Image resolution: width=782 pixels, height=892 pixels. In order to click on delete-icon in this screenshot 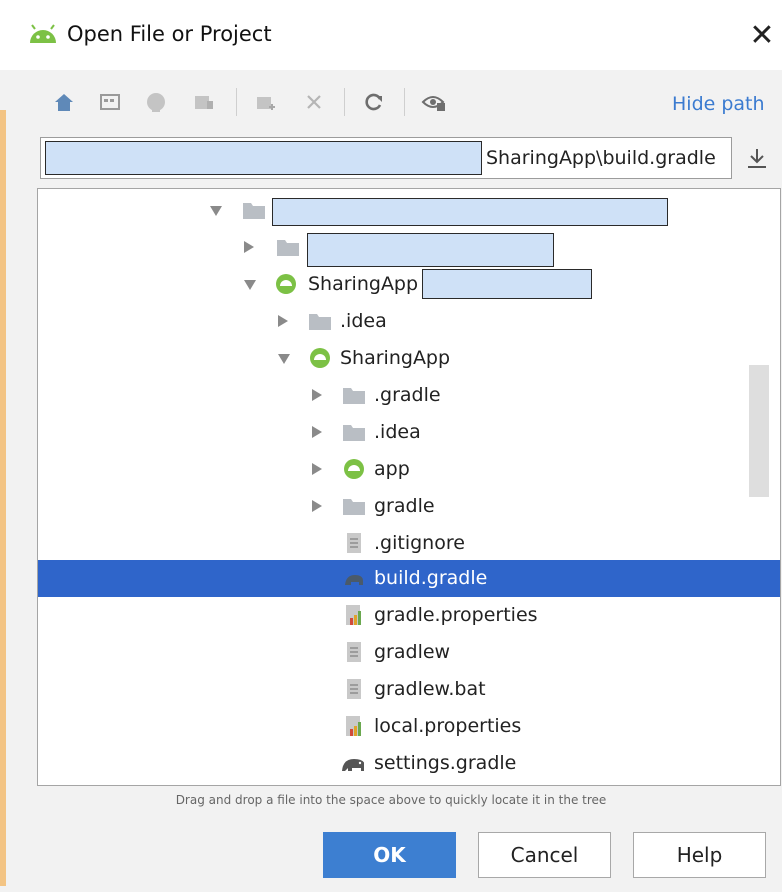, I will do `click(314, 102)`.